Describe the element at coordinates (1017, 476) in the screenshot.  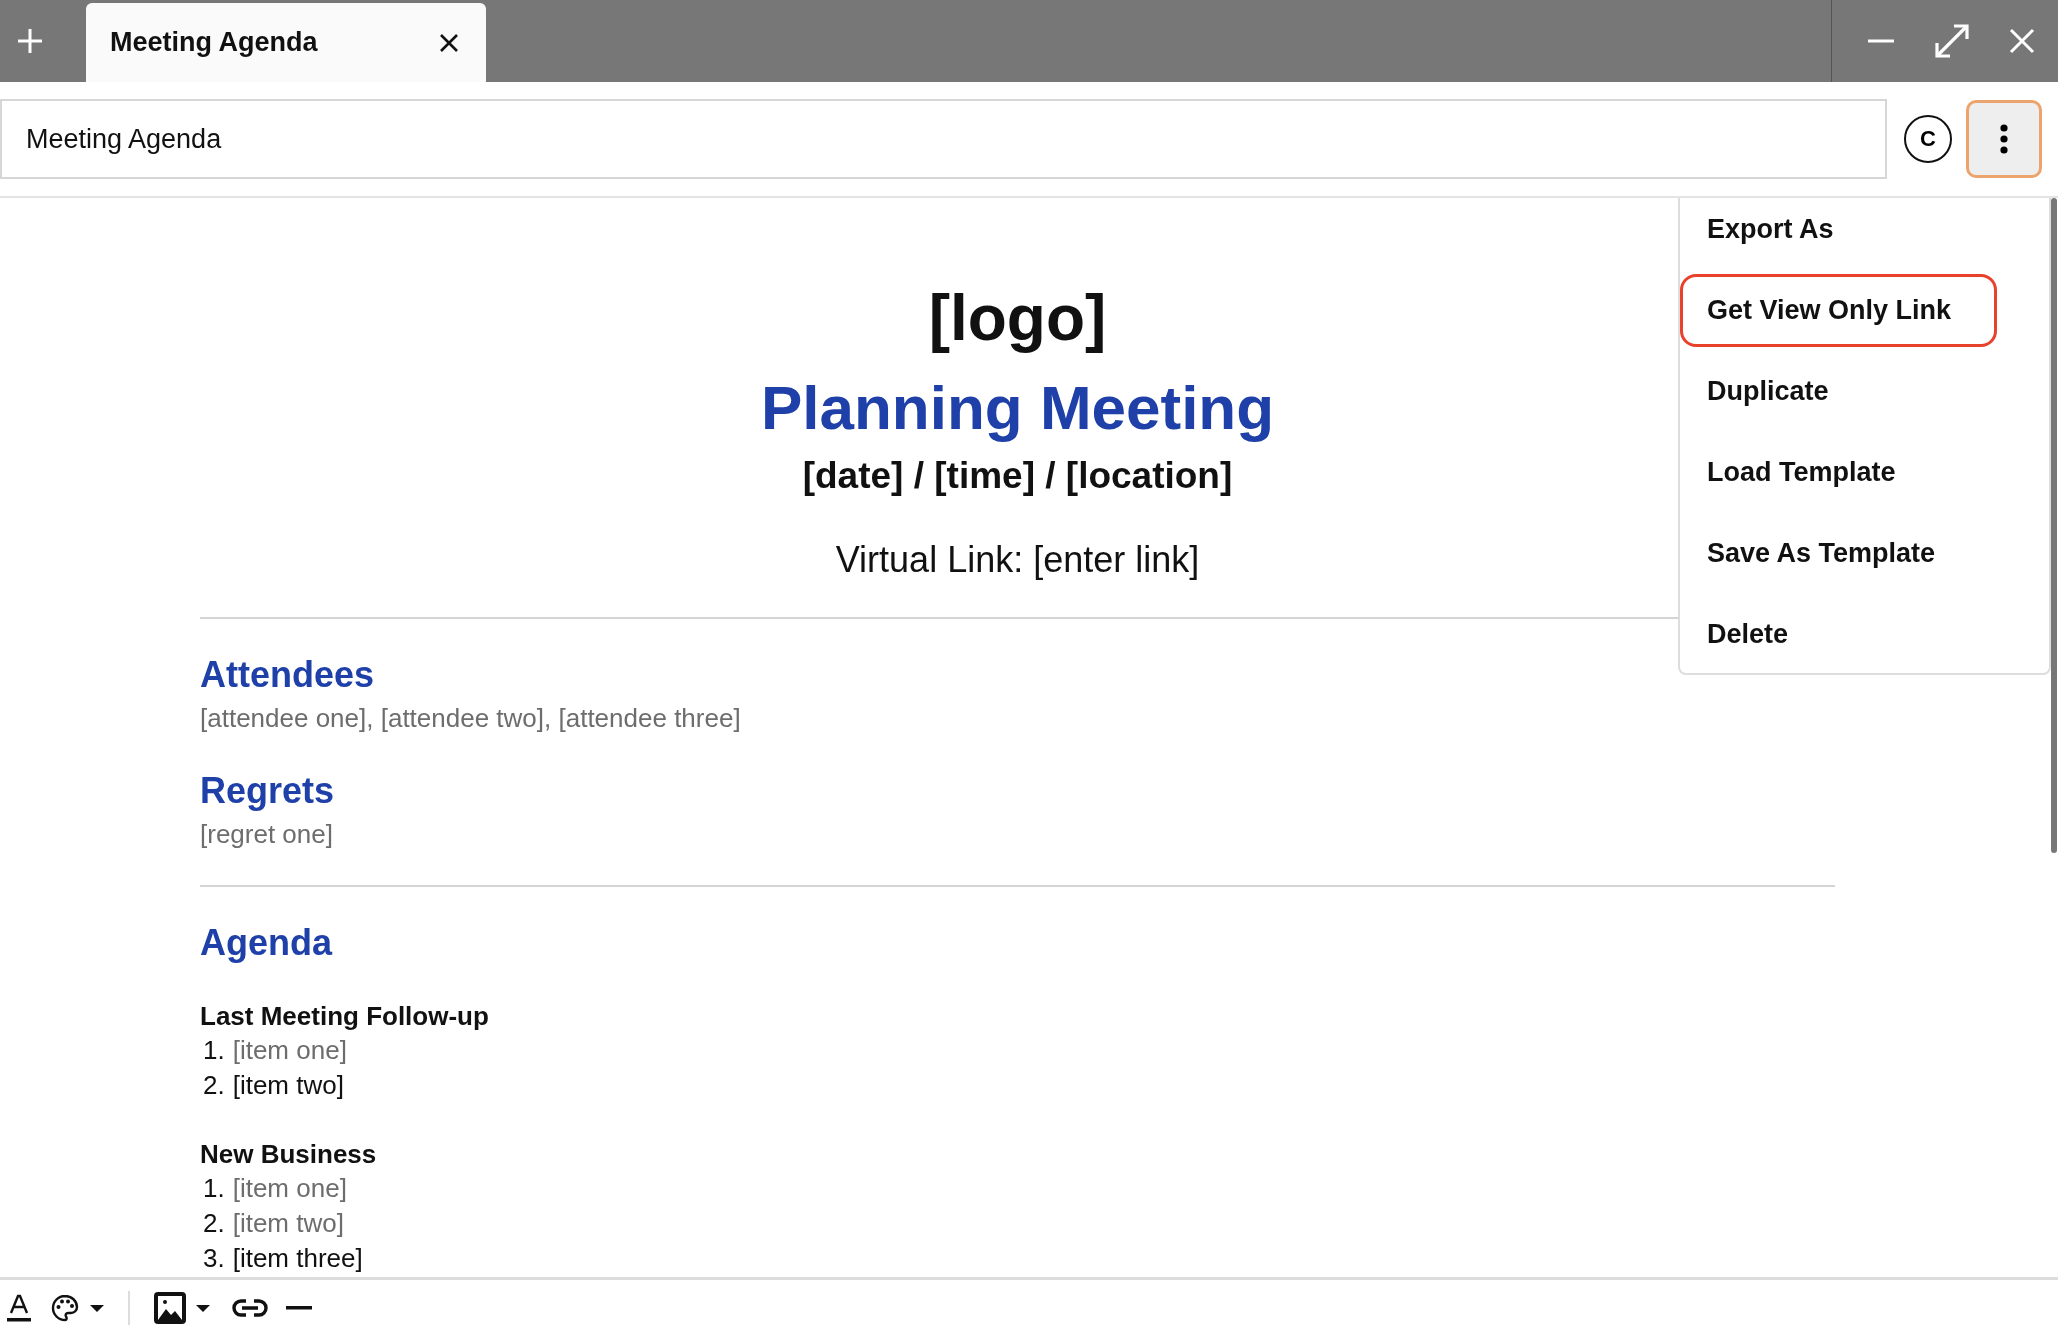
I see `date-time-location: [date] / [time] / [location]` at that location.